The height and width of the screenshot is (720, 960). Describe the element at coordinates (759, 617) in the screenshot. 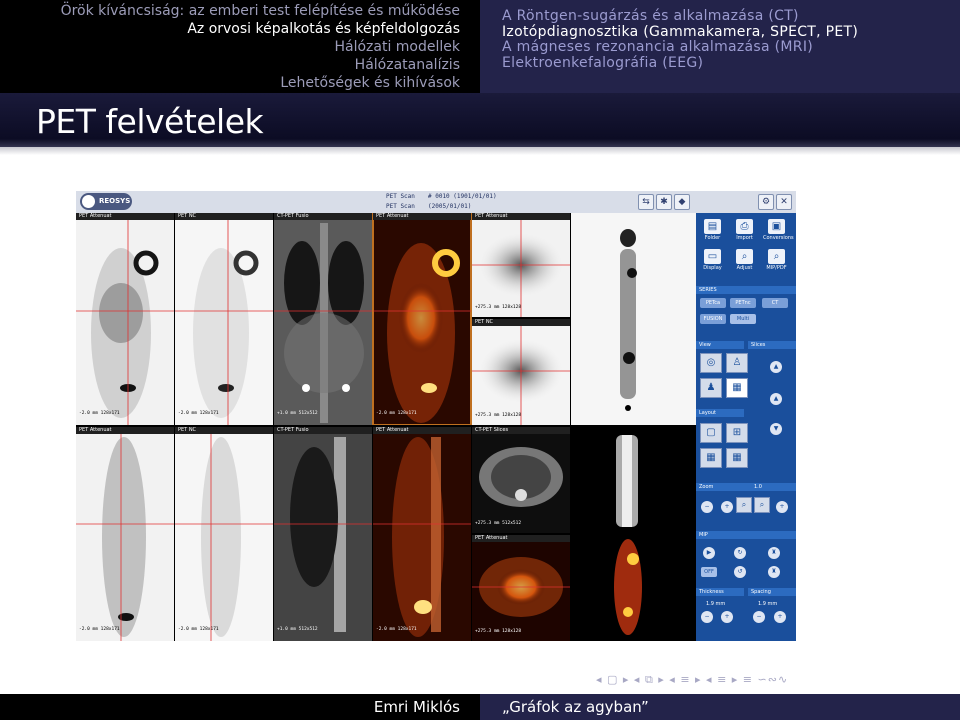

I see `spacing-minus-icon: −` at that location.